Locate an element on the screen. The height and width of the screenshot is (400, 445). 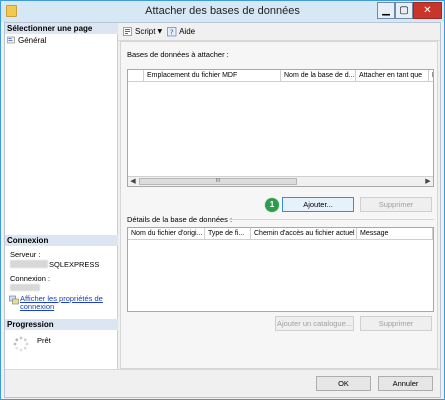
toolbar: Script ▼ ? Aide is located at coordinates (279, 32).